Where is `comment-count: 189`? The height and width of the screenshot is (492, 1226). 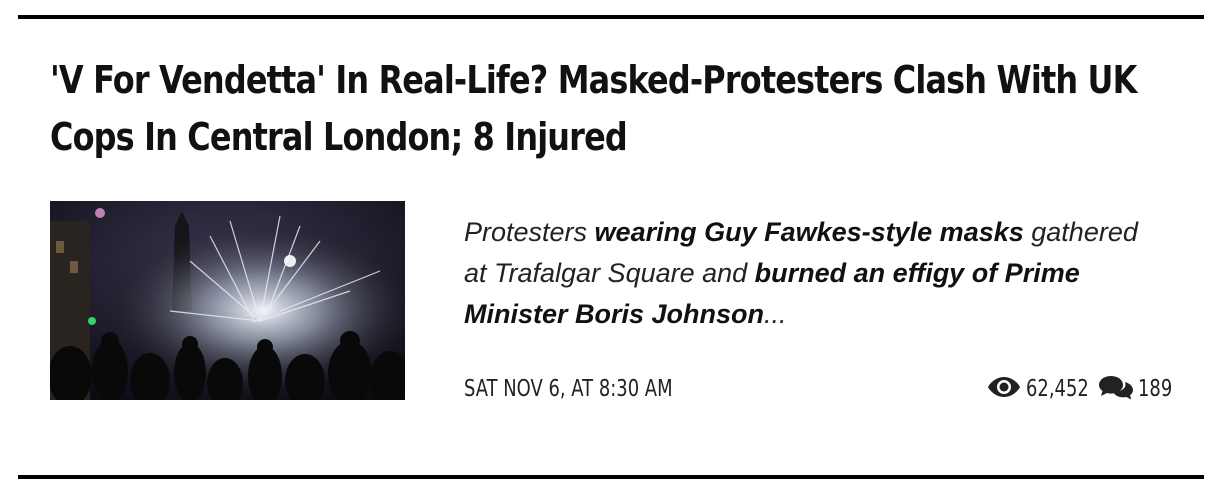
comment-count: 189 is located at coordinates (1155, 389).